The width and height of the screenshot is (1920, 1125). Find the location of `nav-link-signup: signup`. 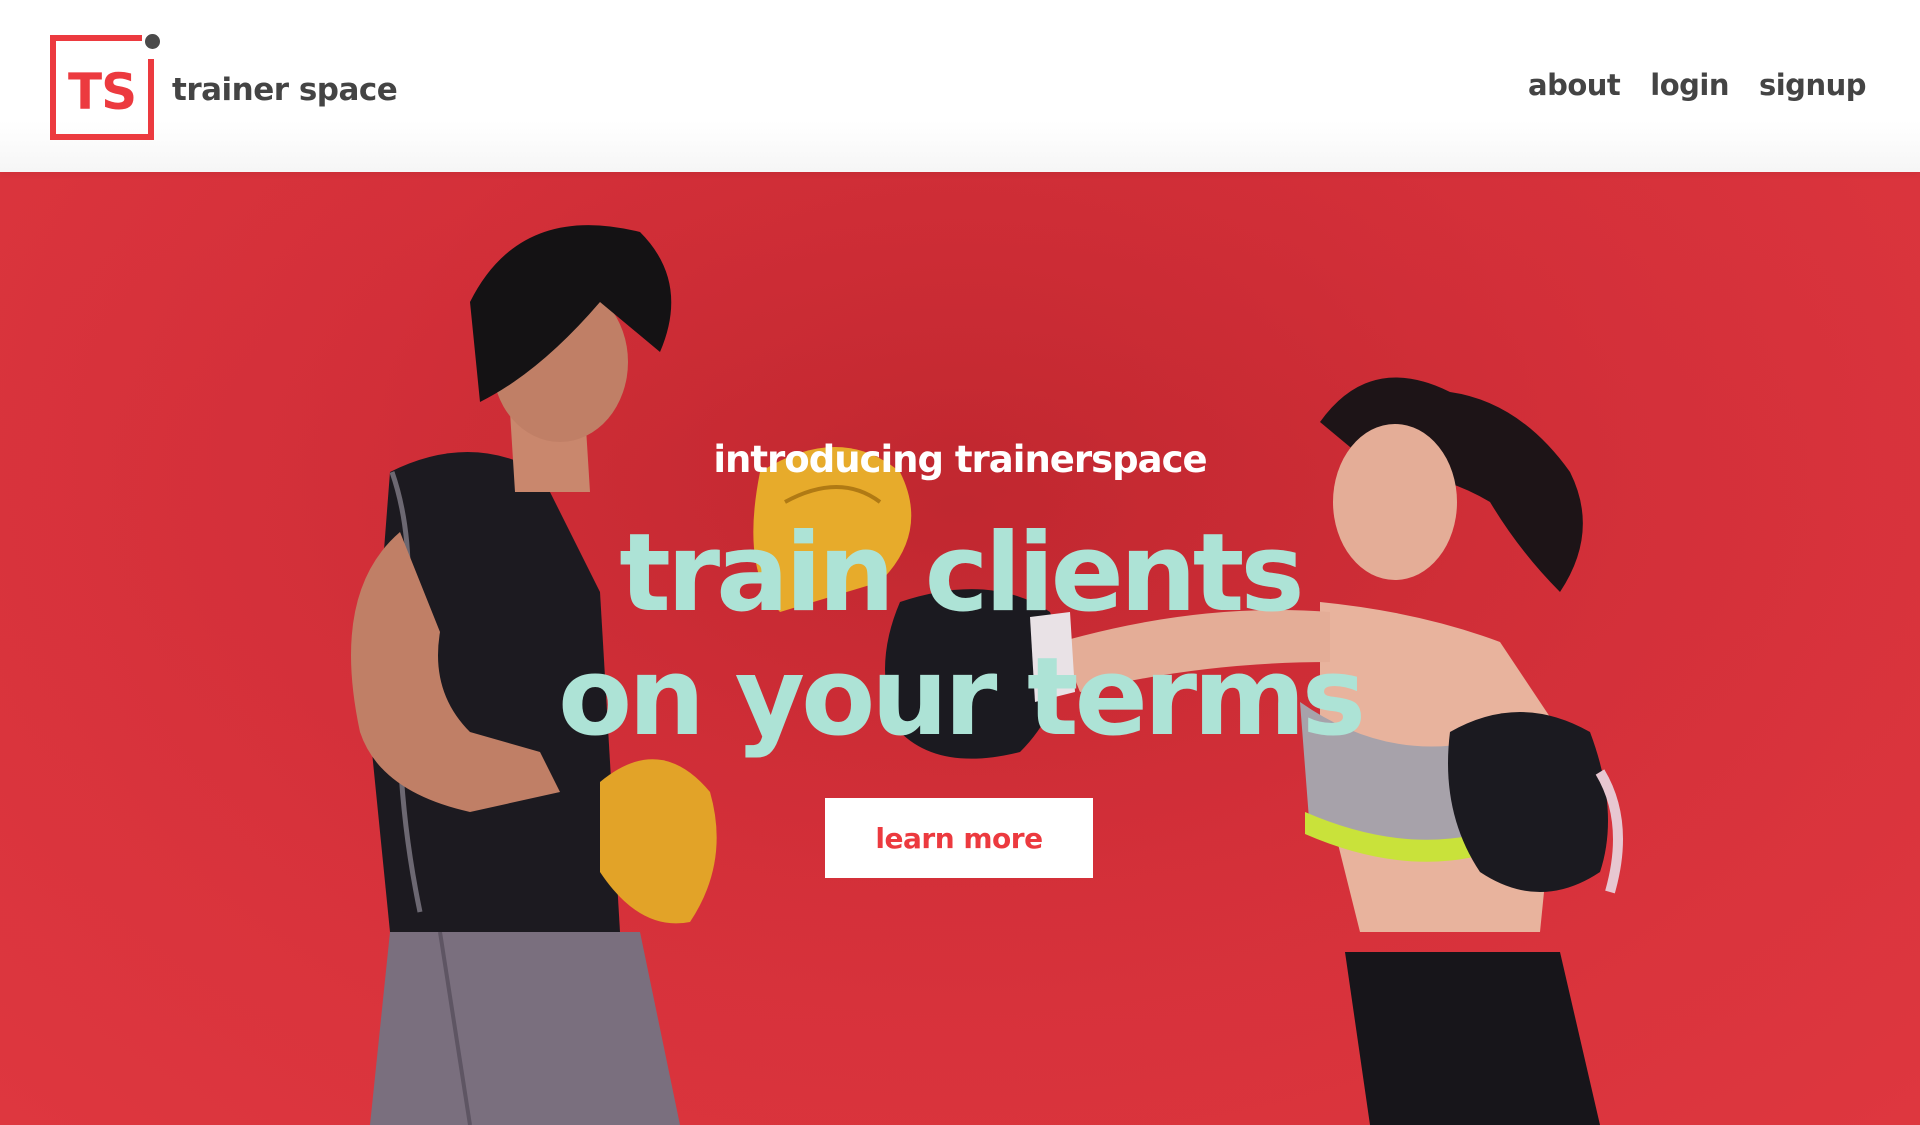

nav-link-signup: signup is located at coordinates (1813, 85).